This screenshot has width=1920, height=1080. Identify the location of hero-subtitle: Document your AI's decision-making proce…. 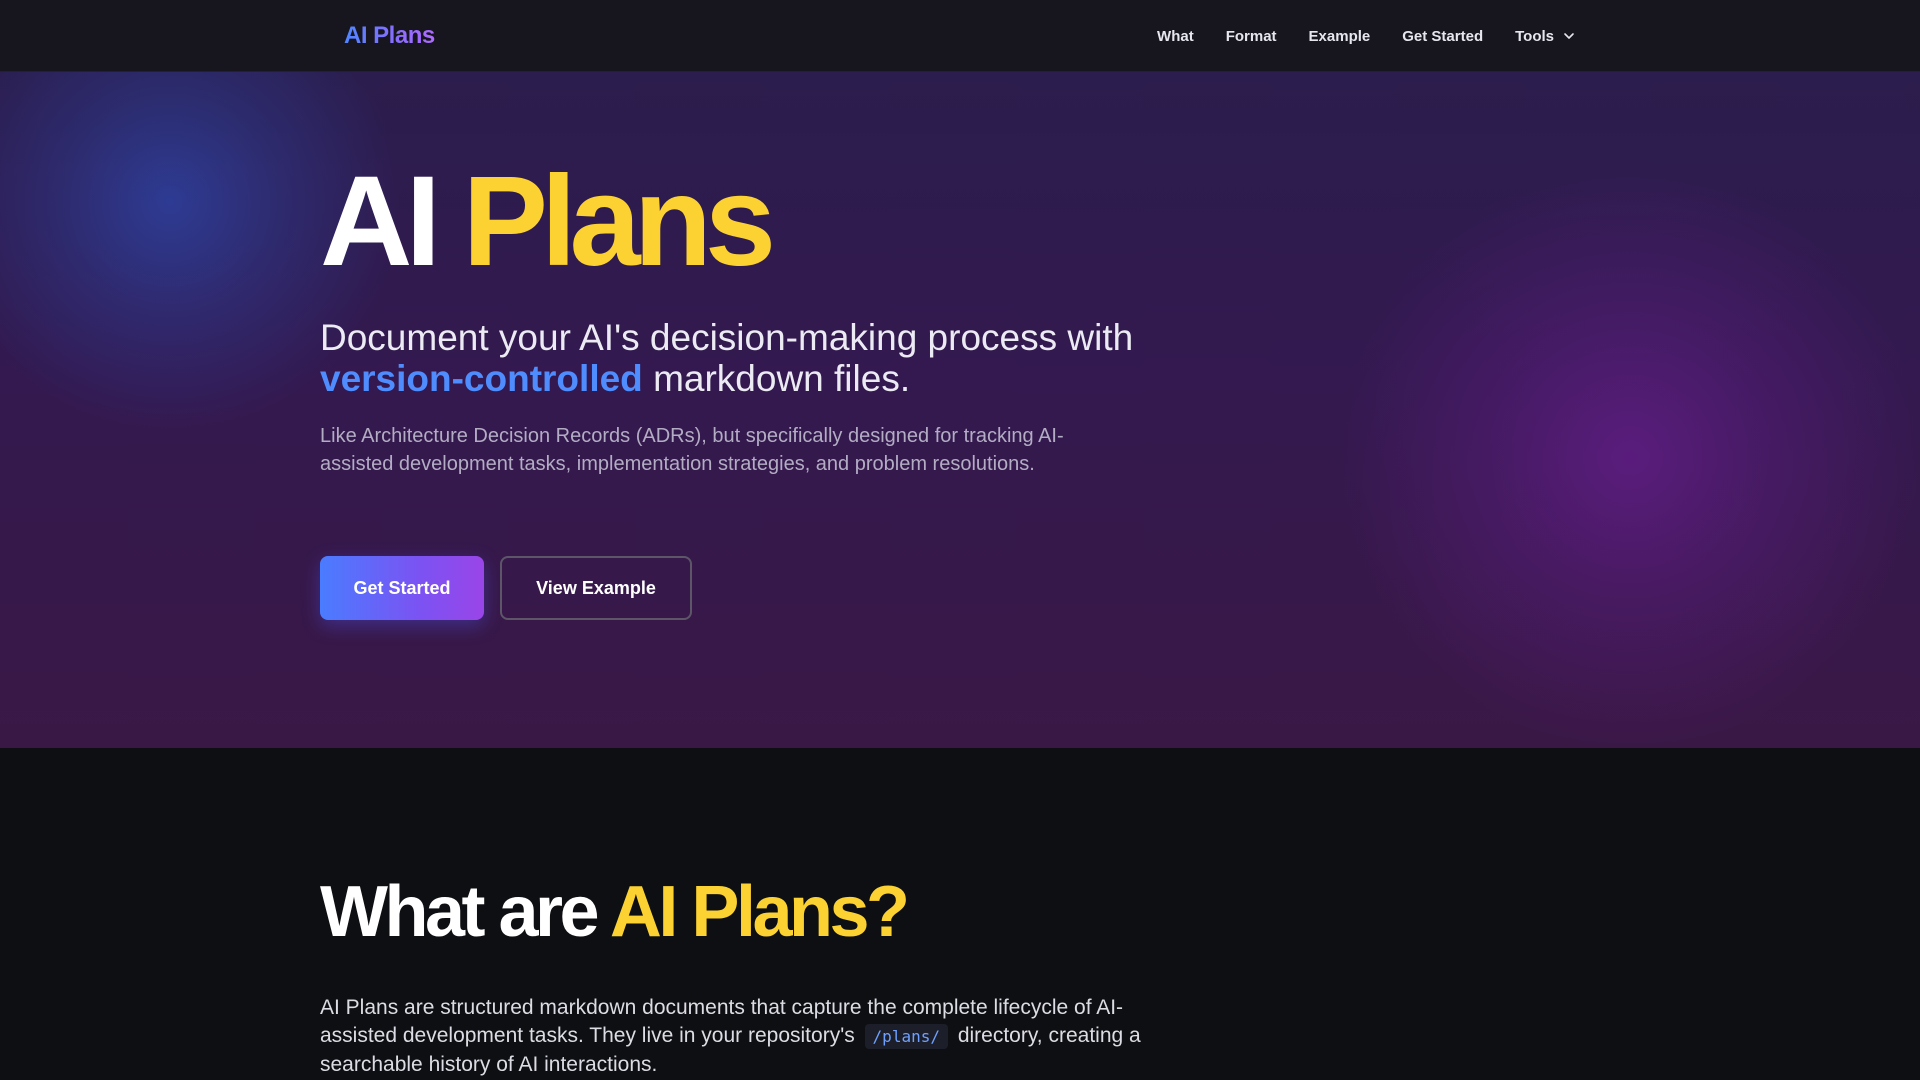
(770, 358).